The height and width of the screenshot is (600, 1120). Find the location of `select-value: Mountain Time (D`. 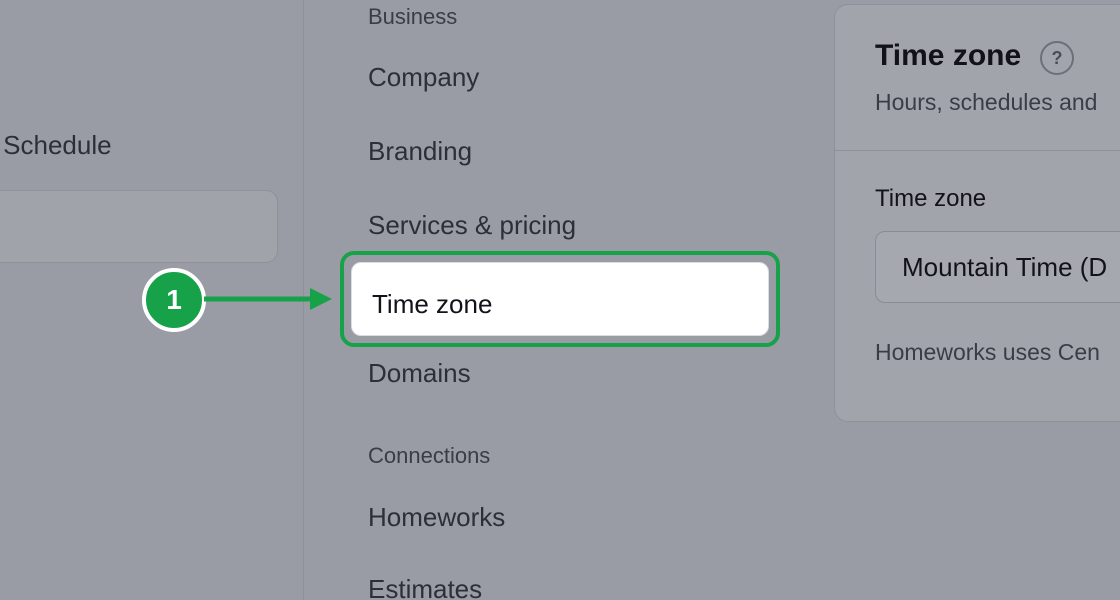

select-value: Mountain Time (D is located at coordinates (1005, 267).